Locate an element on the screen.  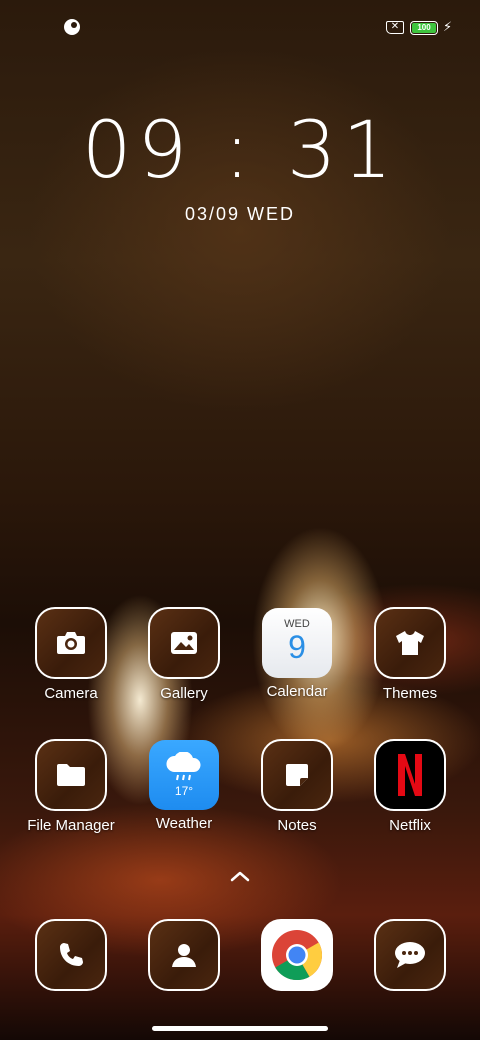
app-netflix: Netflix is located at coordinates (410, 786).